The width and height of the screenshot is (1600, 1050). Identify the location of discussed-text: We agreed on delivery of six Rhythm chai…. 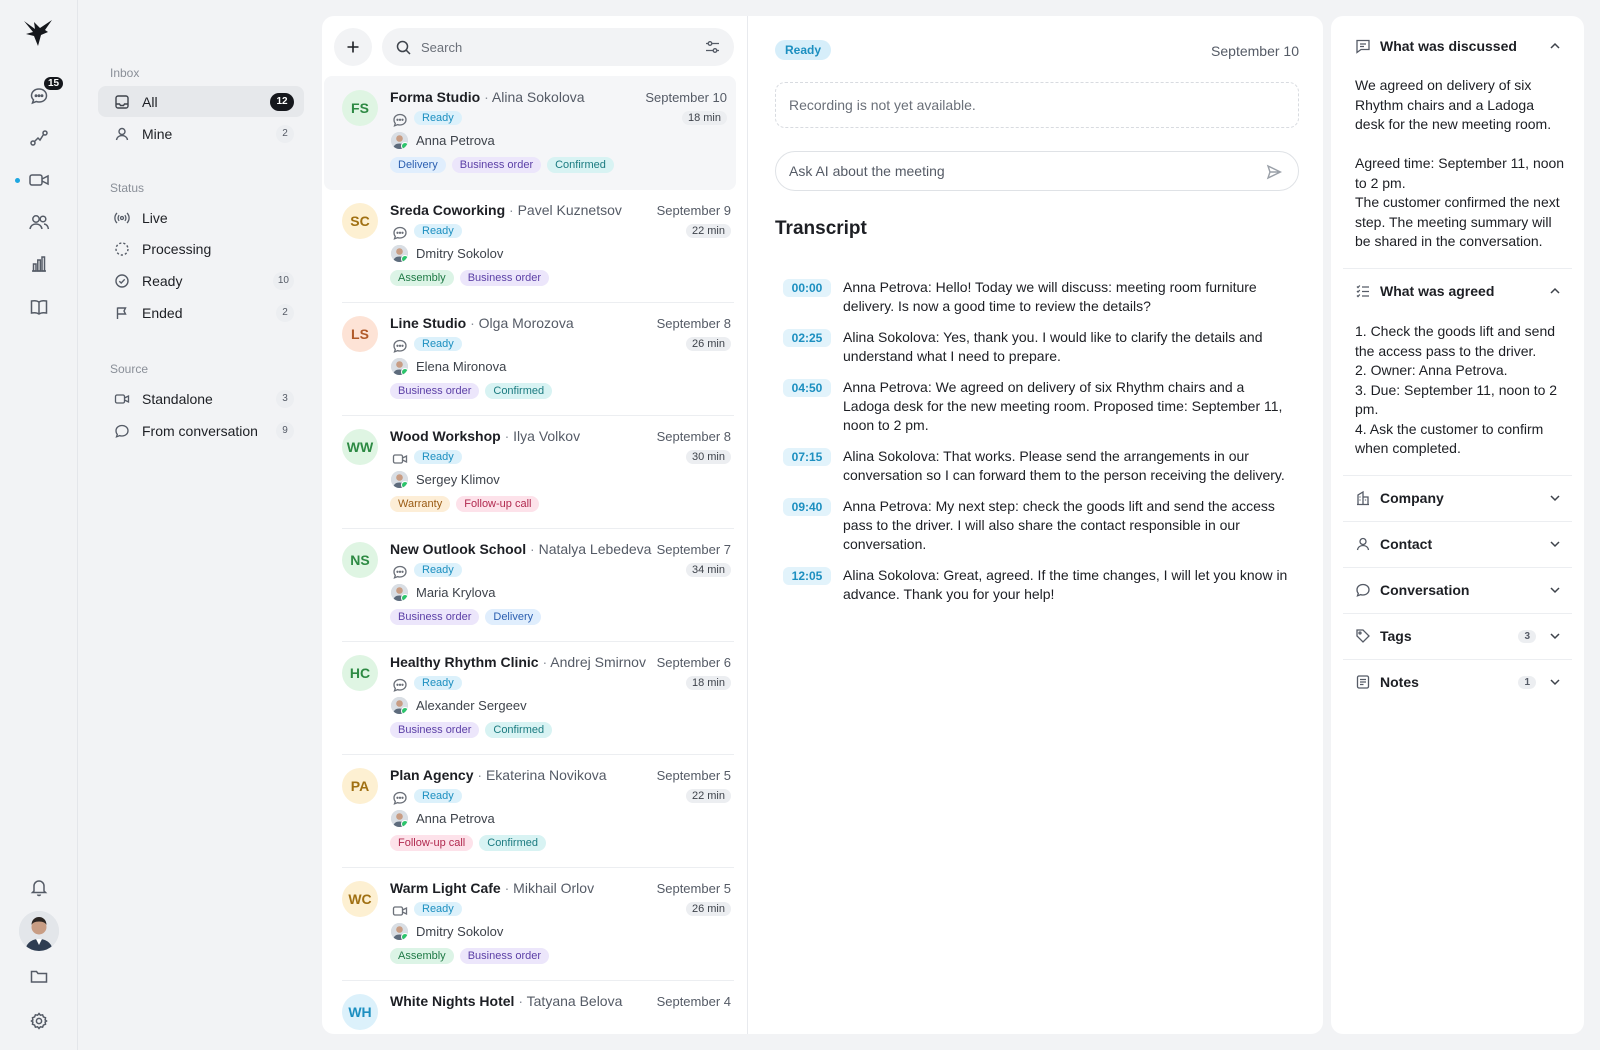
(1460, 163).